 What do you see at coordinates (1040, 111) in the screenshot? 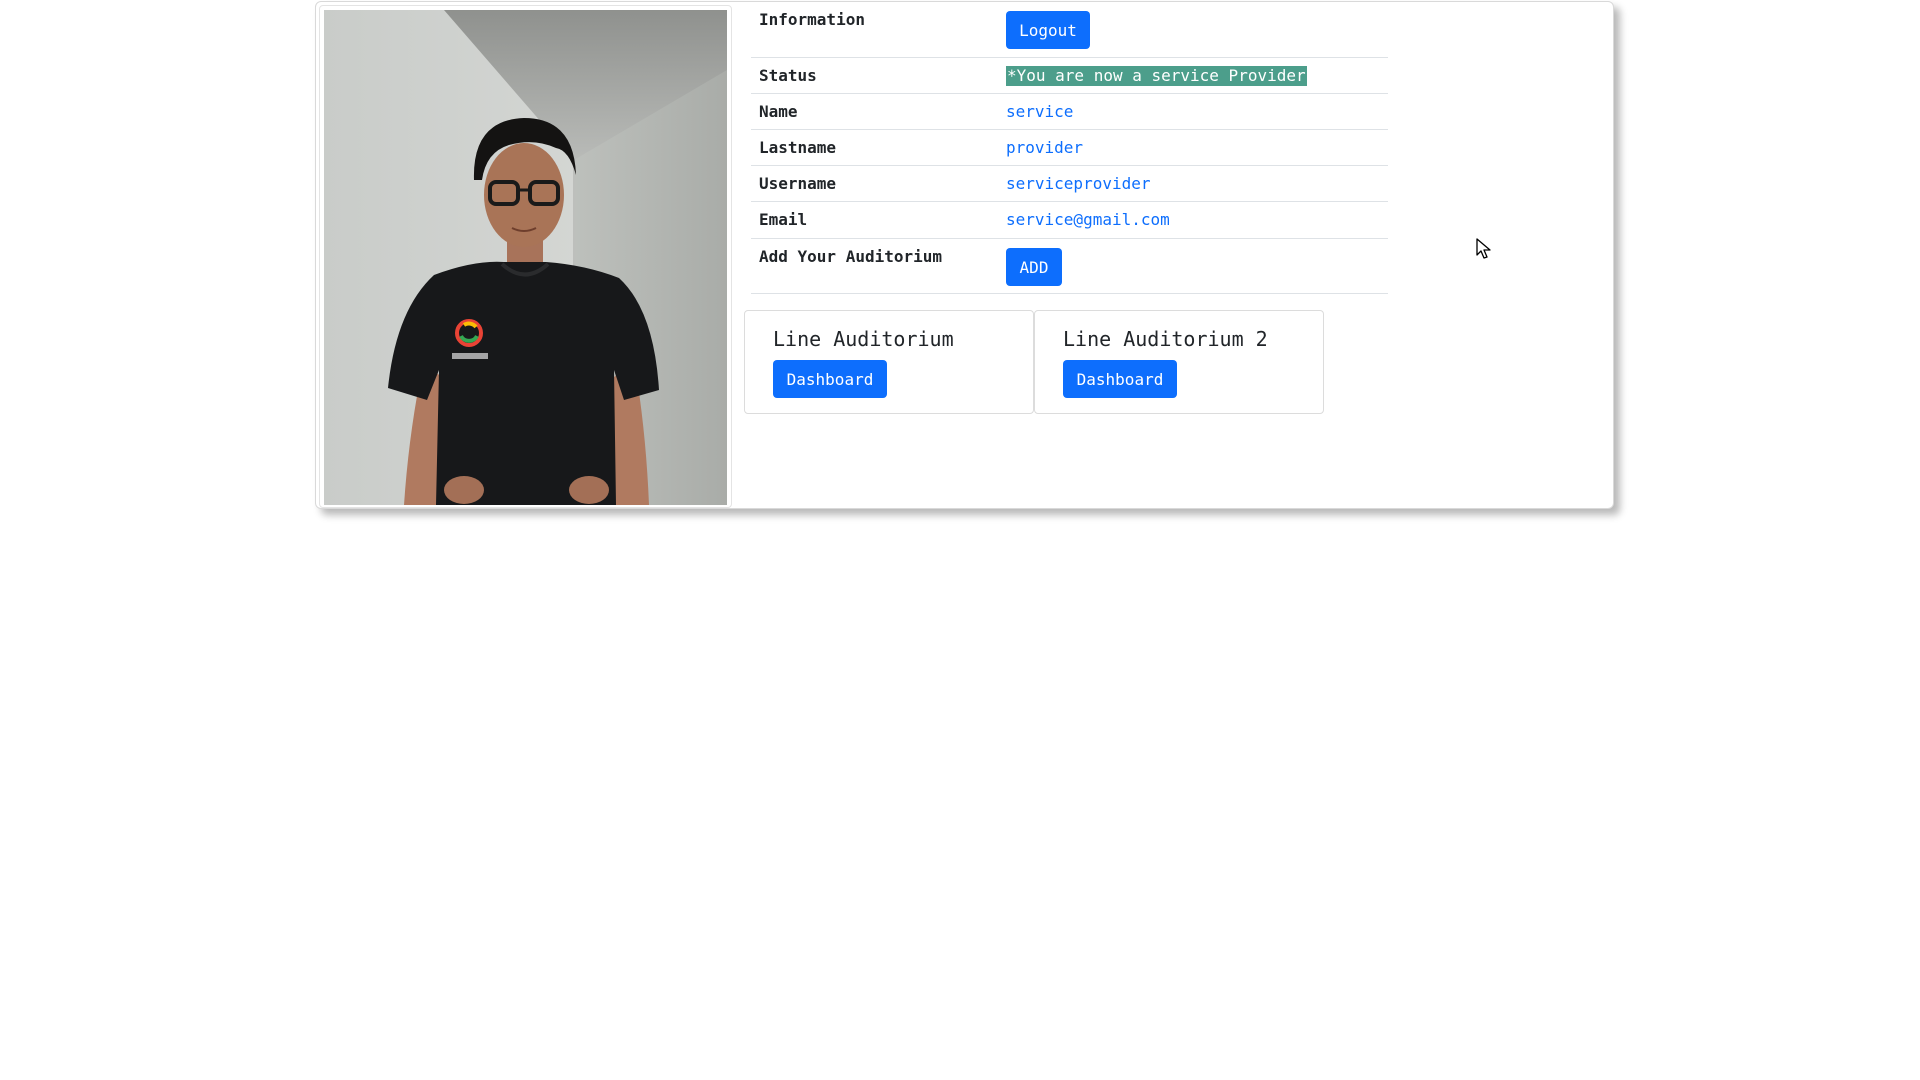
I see `info-row-value: service` at bounding box center [1040, 111].